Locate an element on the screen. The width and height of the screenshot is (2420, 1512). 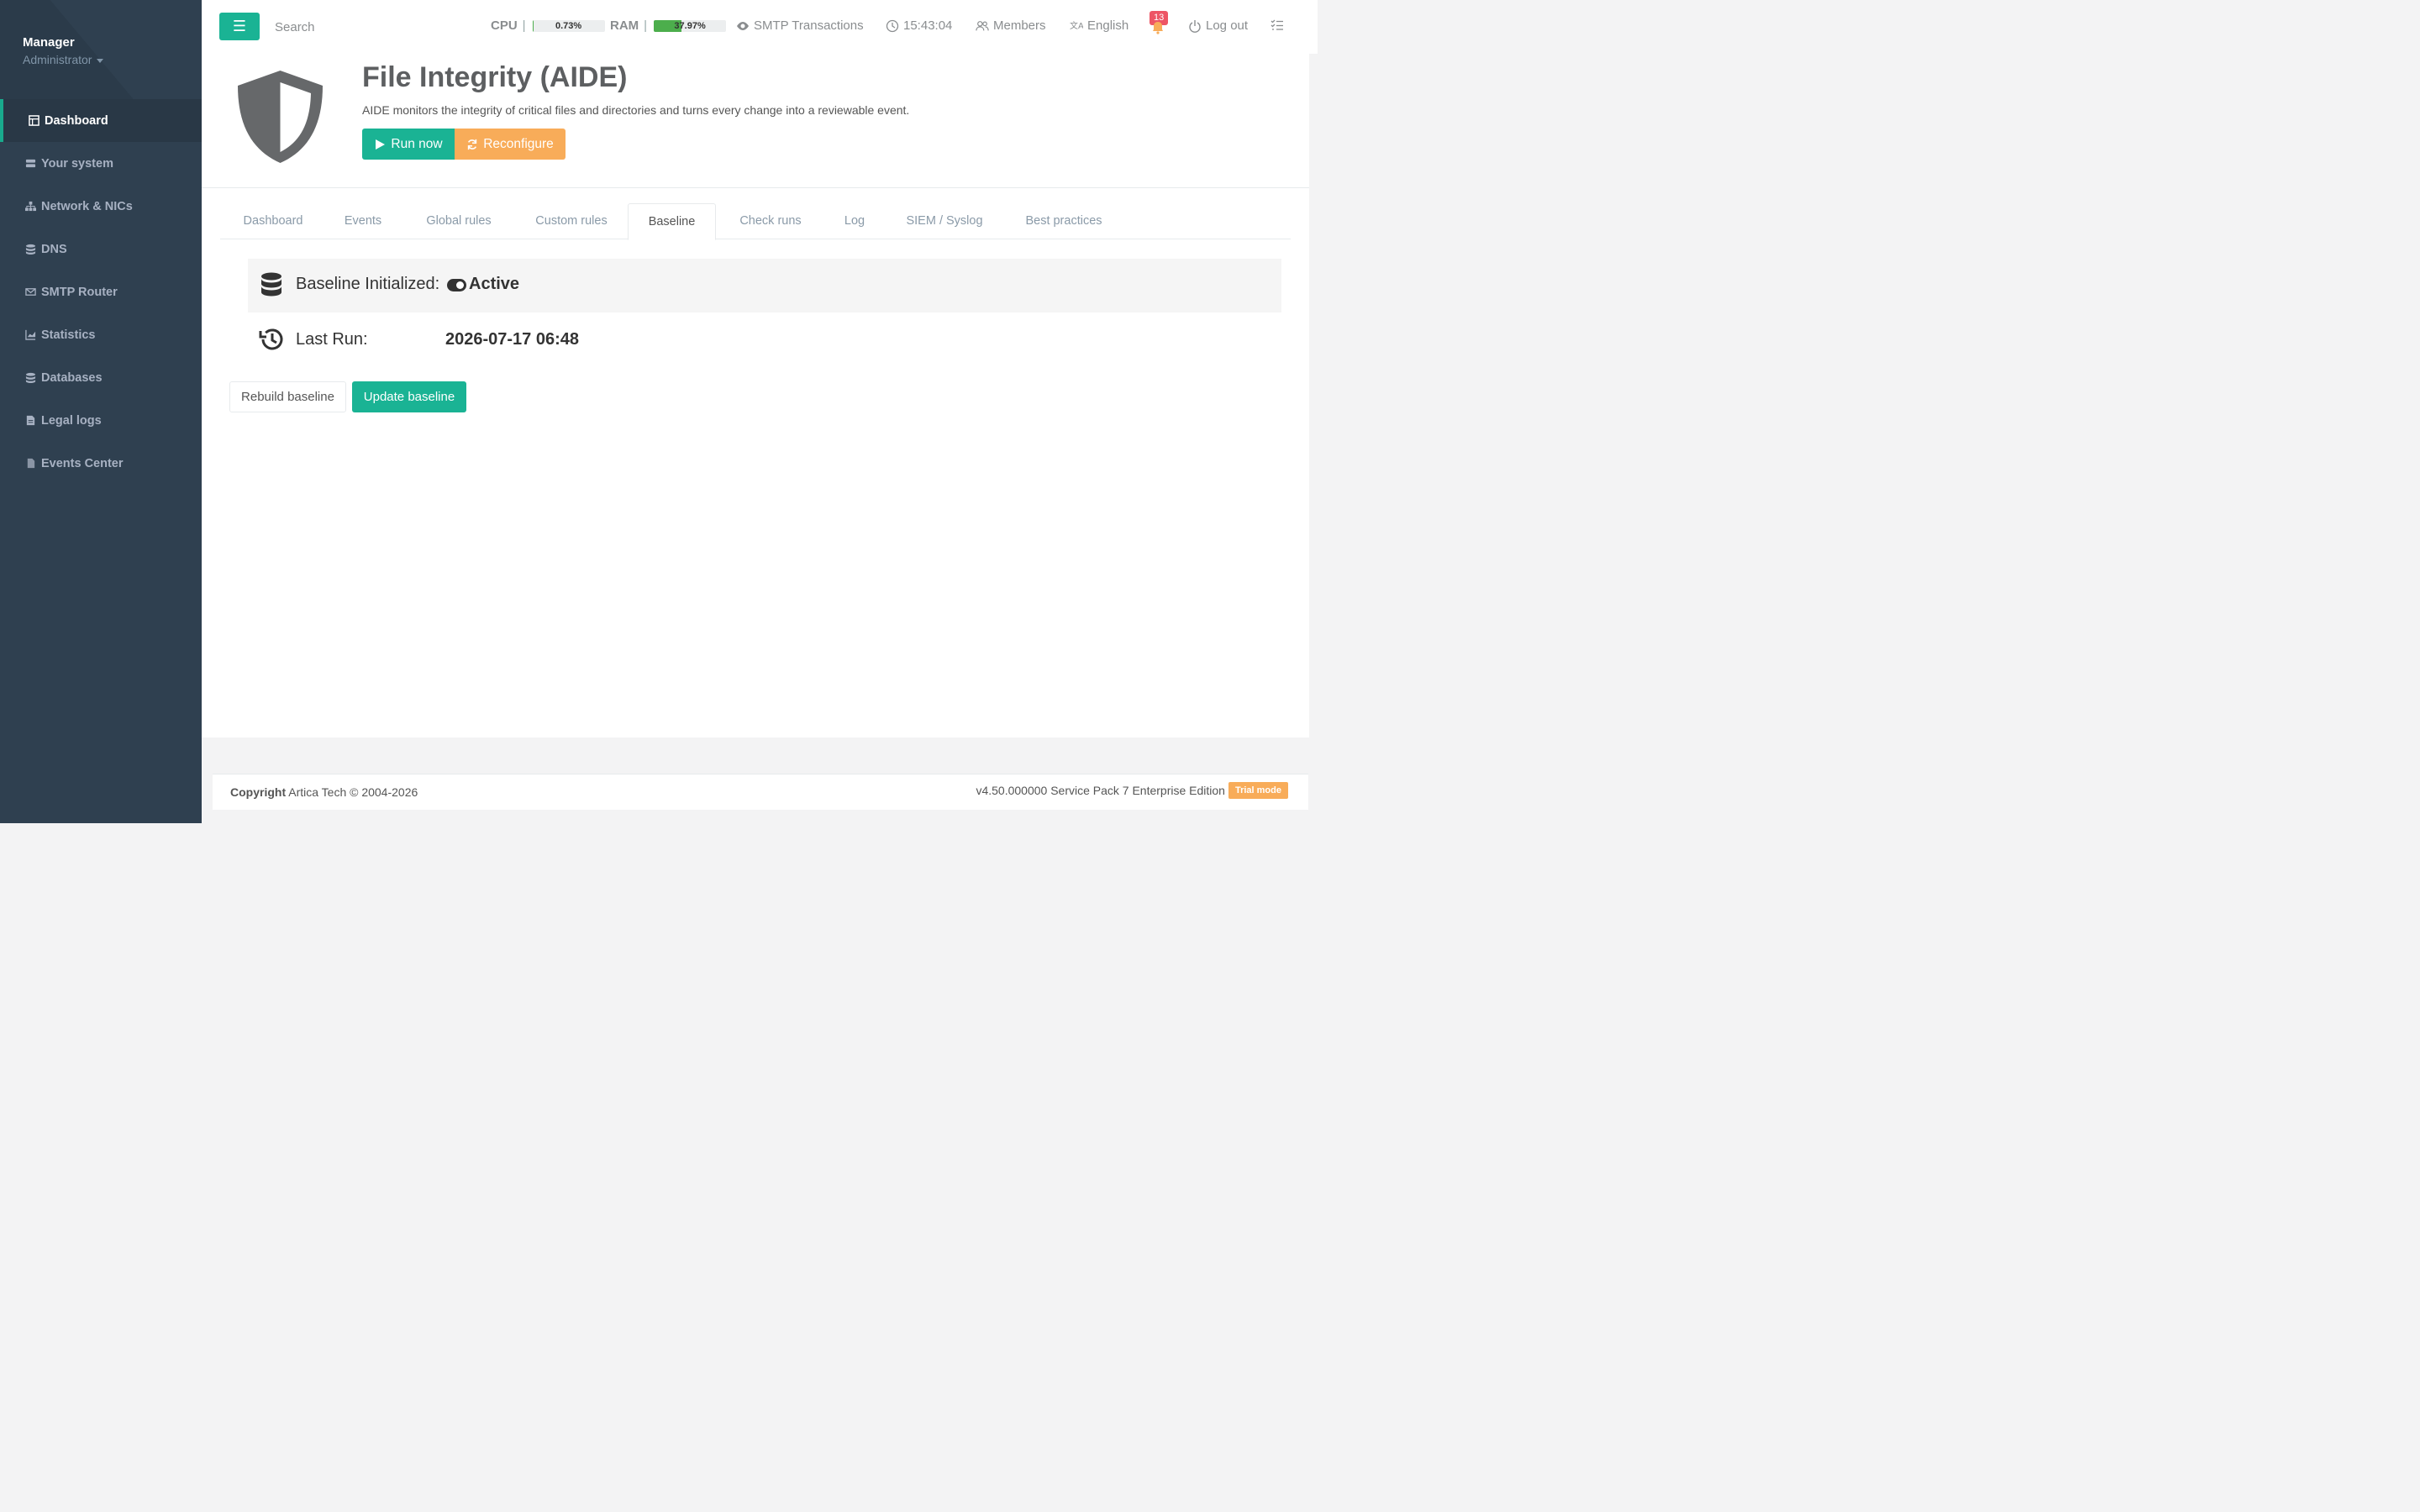
last-run-value: 2026-07-17 06:48 is located at coordinates (512, 339).